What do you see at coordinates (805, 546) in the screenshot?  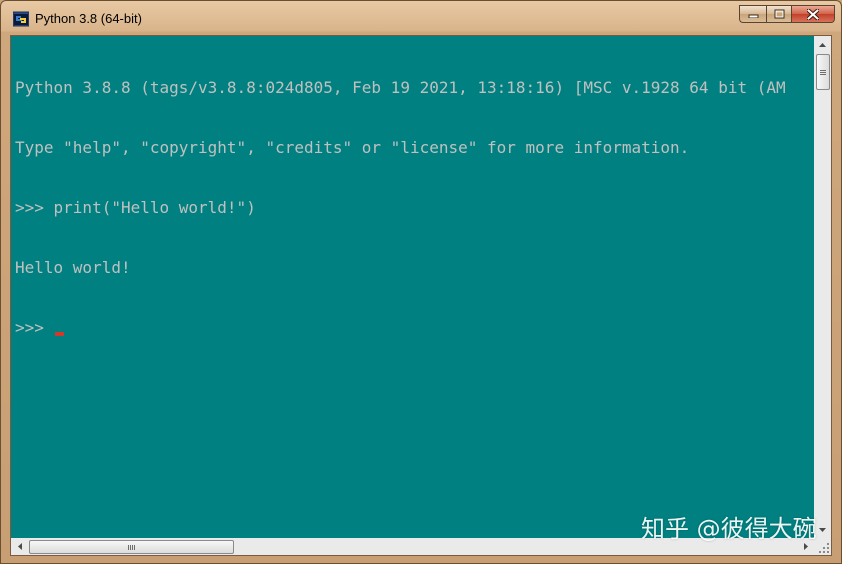 I see `arrow-right-icon` at bounding box center [805, 546].